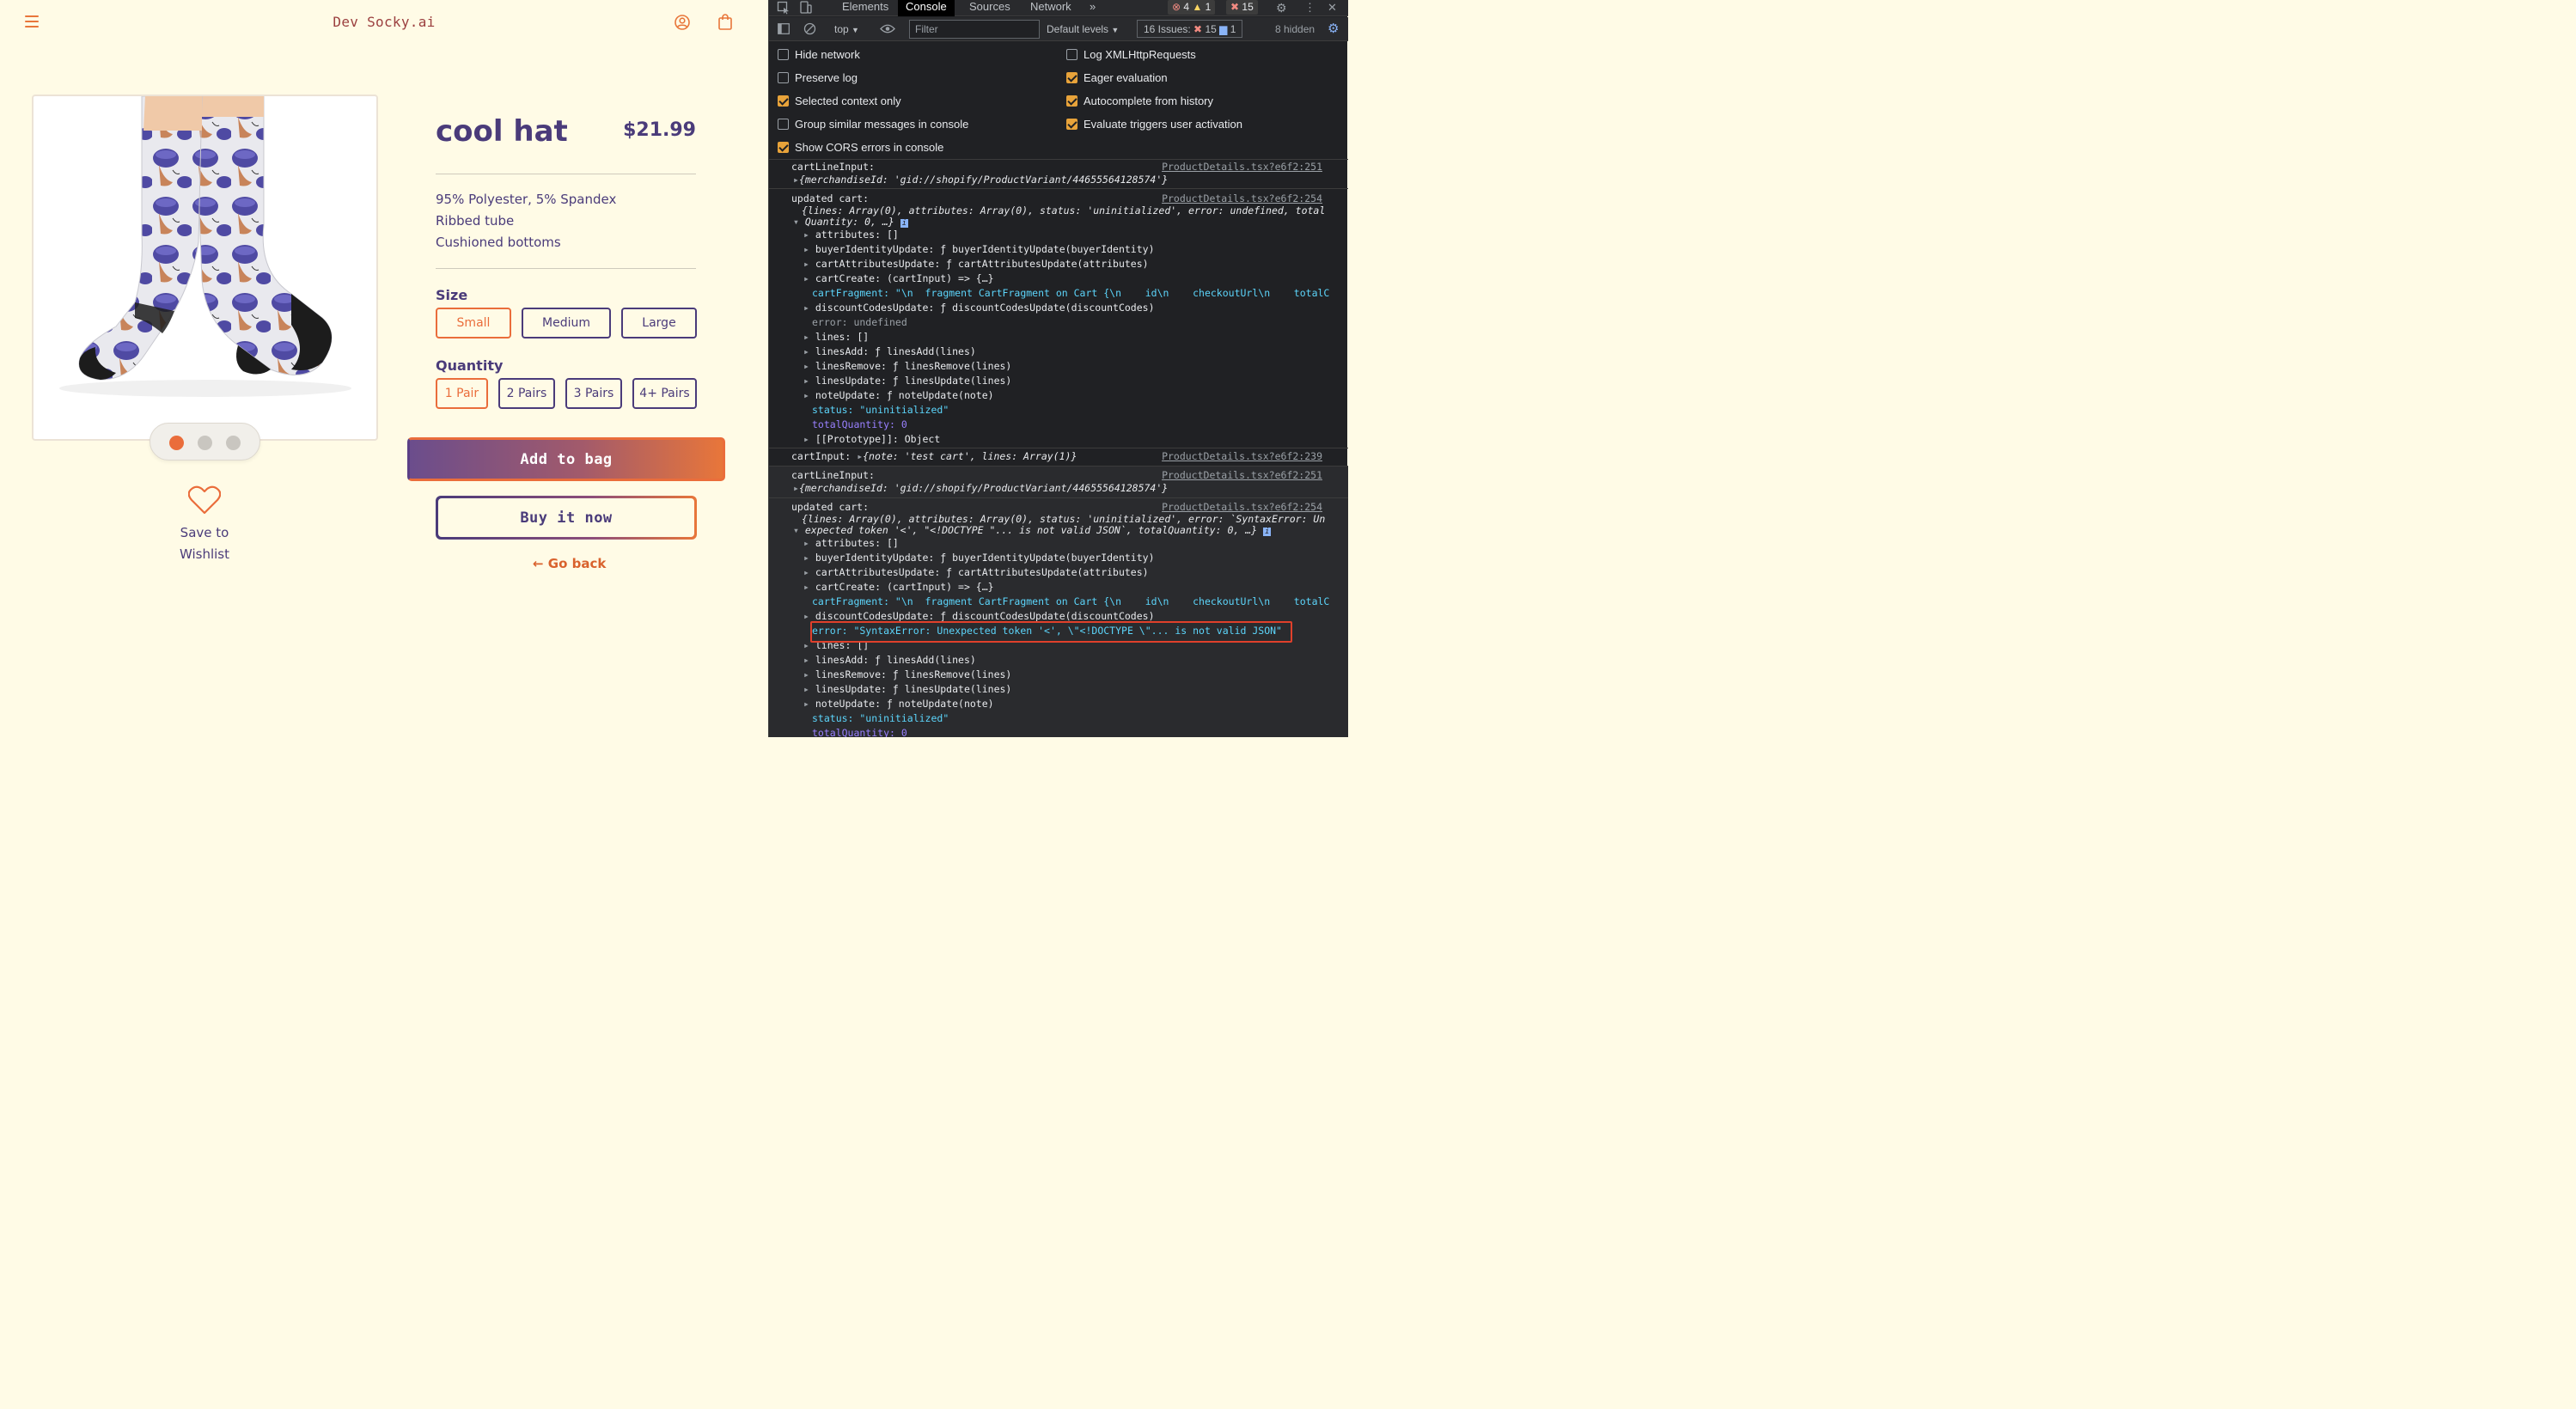  What do you see at coordinates (846, 29) in the screenshot?
I see `context-select: top ▼` at bounding box center [846, 29].